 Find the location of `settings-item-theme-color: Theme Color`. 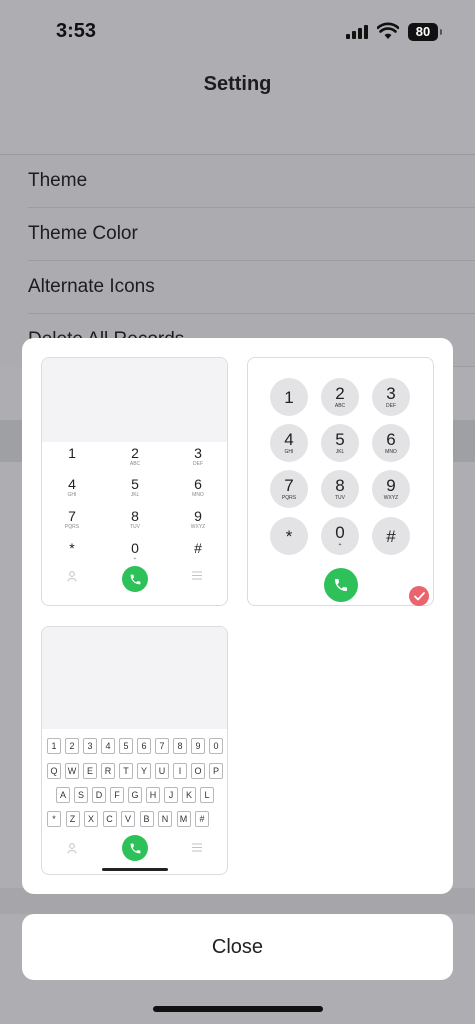

settings-item-theme-color: Theme Color is located at coordinates (251, 234).